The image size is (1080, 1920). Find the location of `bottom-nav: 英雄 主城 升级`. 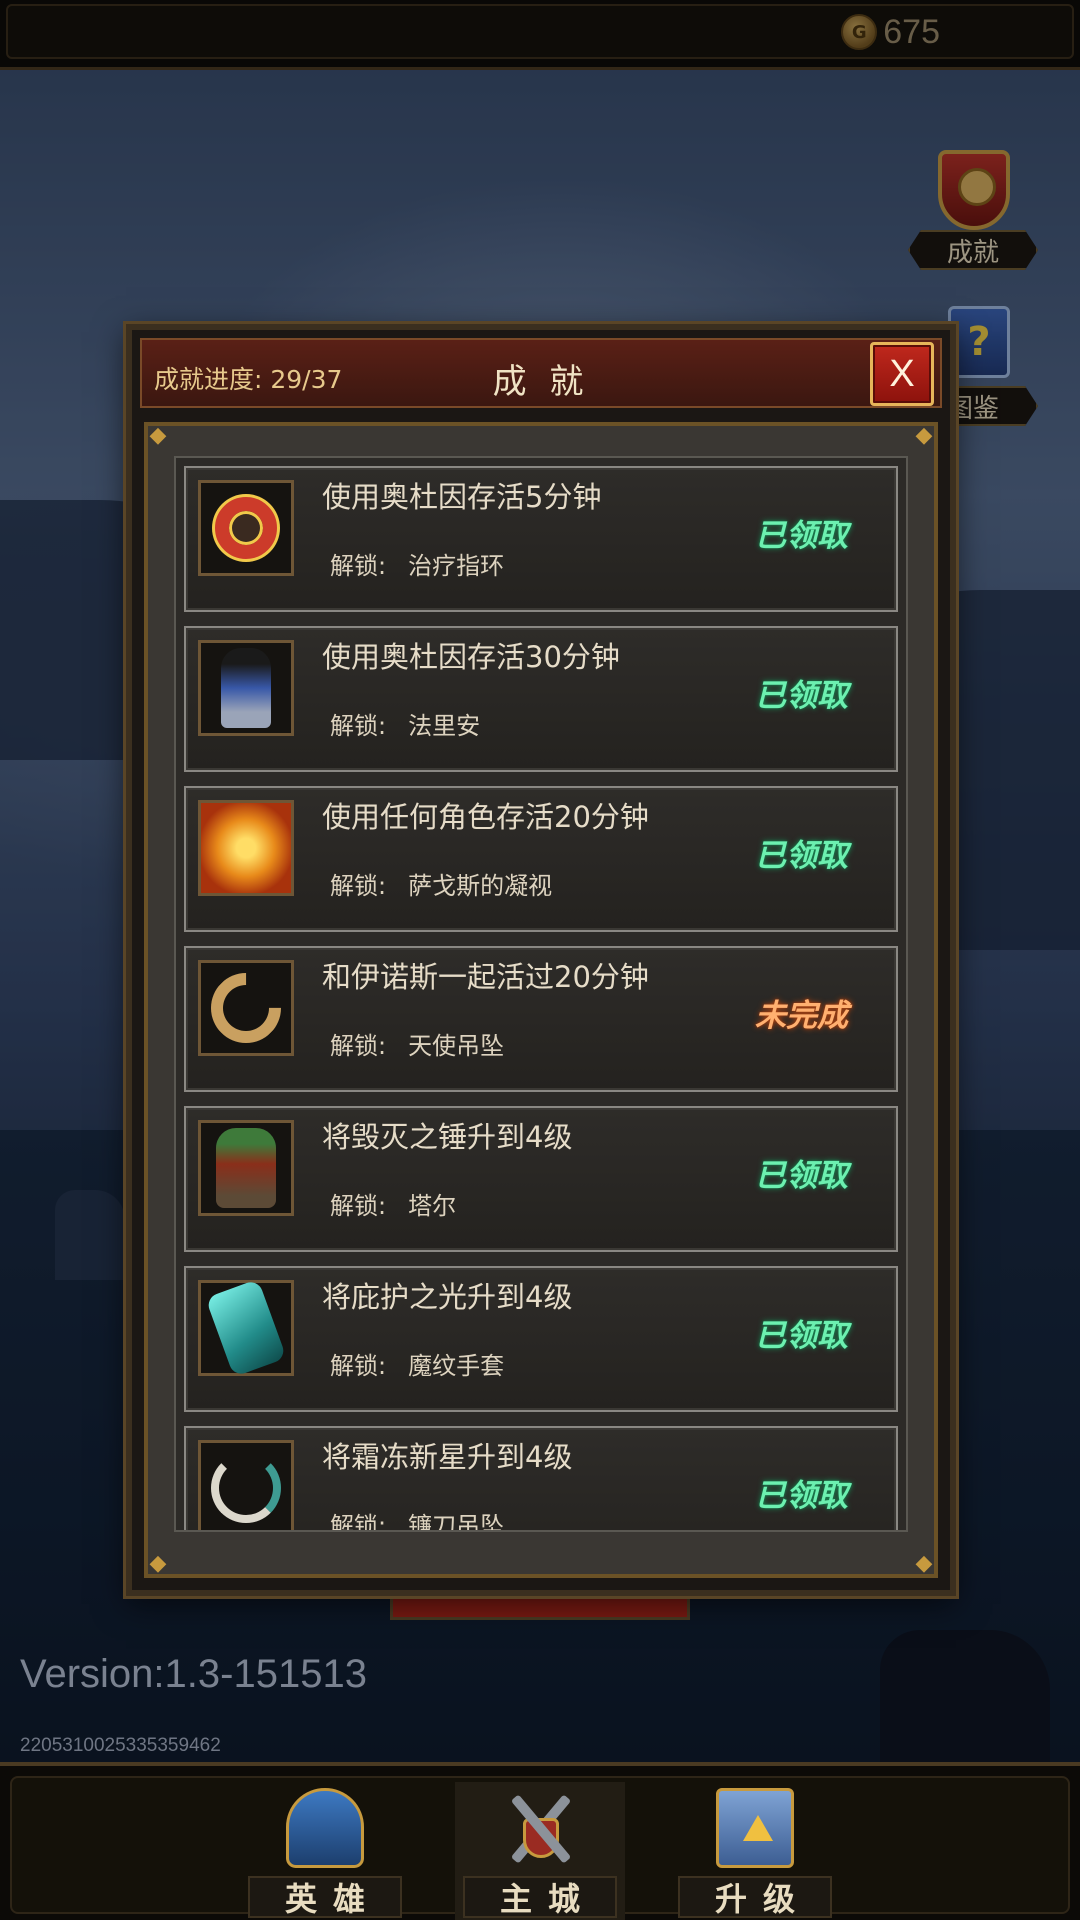

bottom-nav: 英雄 主城 升级 is located at coordinates (540, 1841).